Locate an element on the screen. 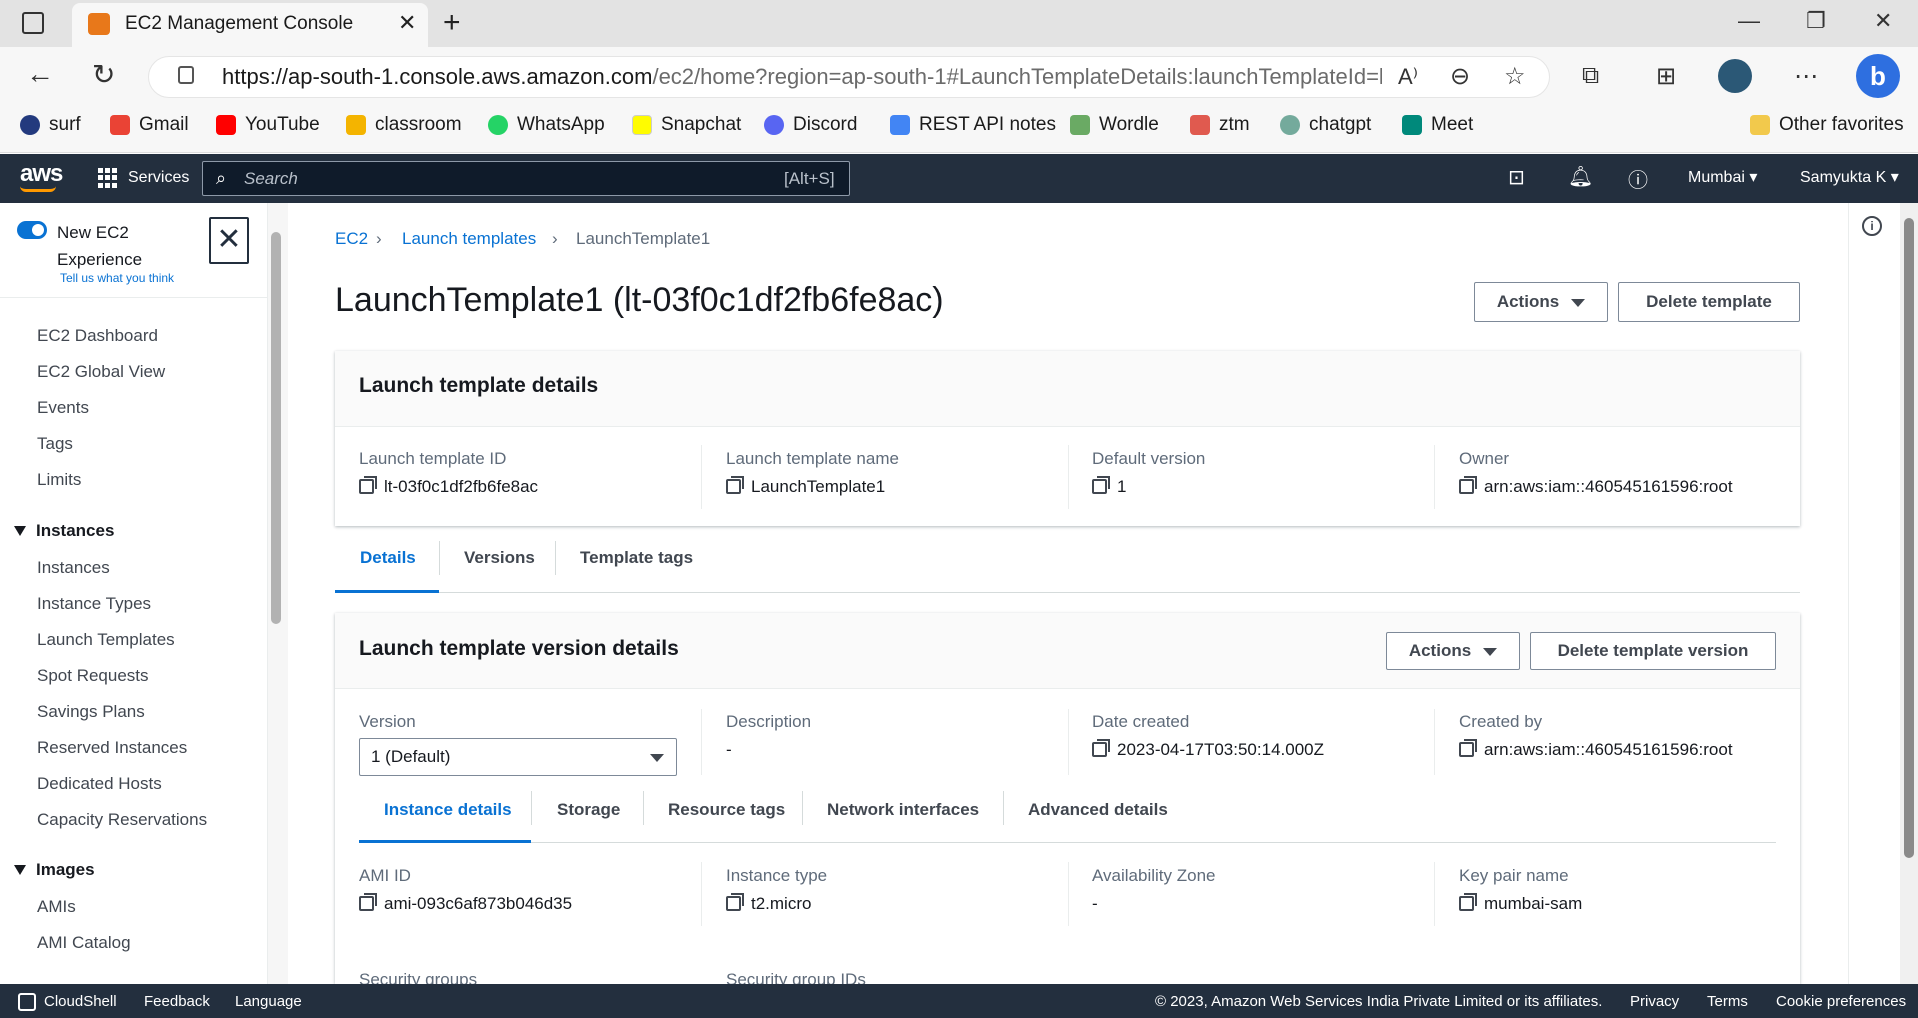 The width and height of the screenshot is (1918, 1018). user-menu: Samyukta K ▾ is located at coordinates (1849, 177).